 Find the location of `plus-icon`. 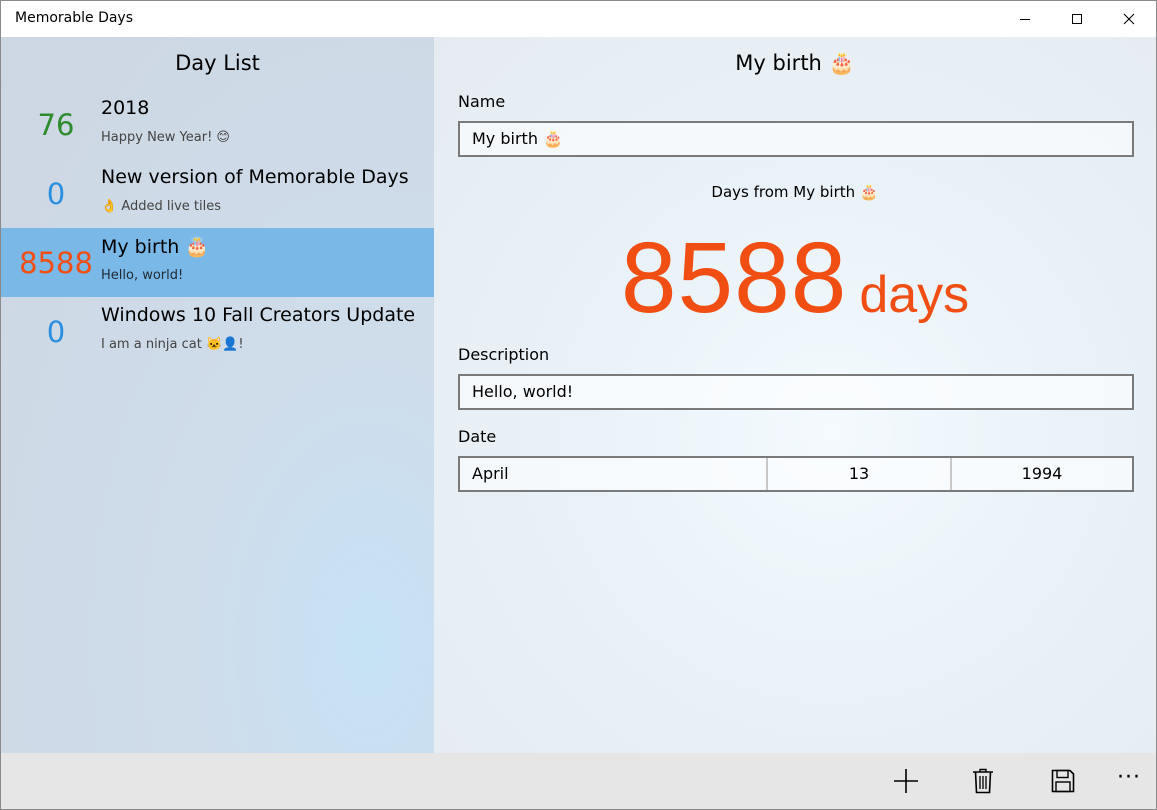

plus-icon is located at coordinates (906, 781).